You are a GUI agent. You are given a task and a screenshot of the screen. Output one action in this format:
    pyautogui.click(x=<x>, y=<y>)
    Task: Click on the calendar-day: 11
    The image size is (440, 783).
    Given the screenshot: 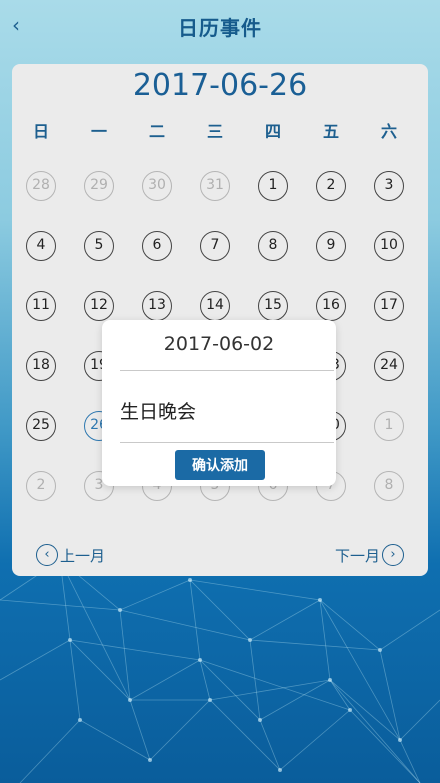 What is the action you would take?
    pyautogui.click(x=41, y=306)
    